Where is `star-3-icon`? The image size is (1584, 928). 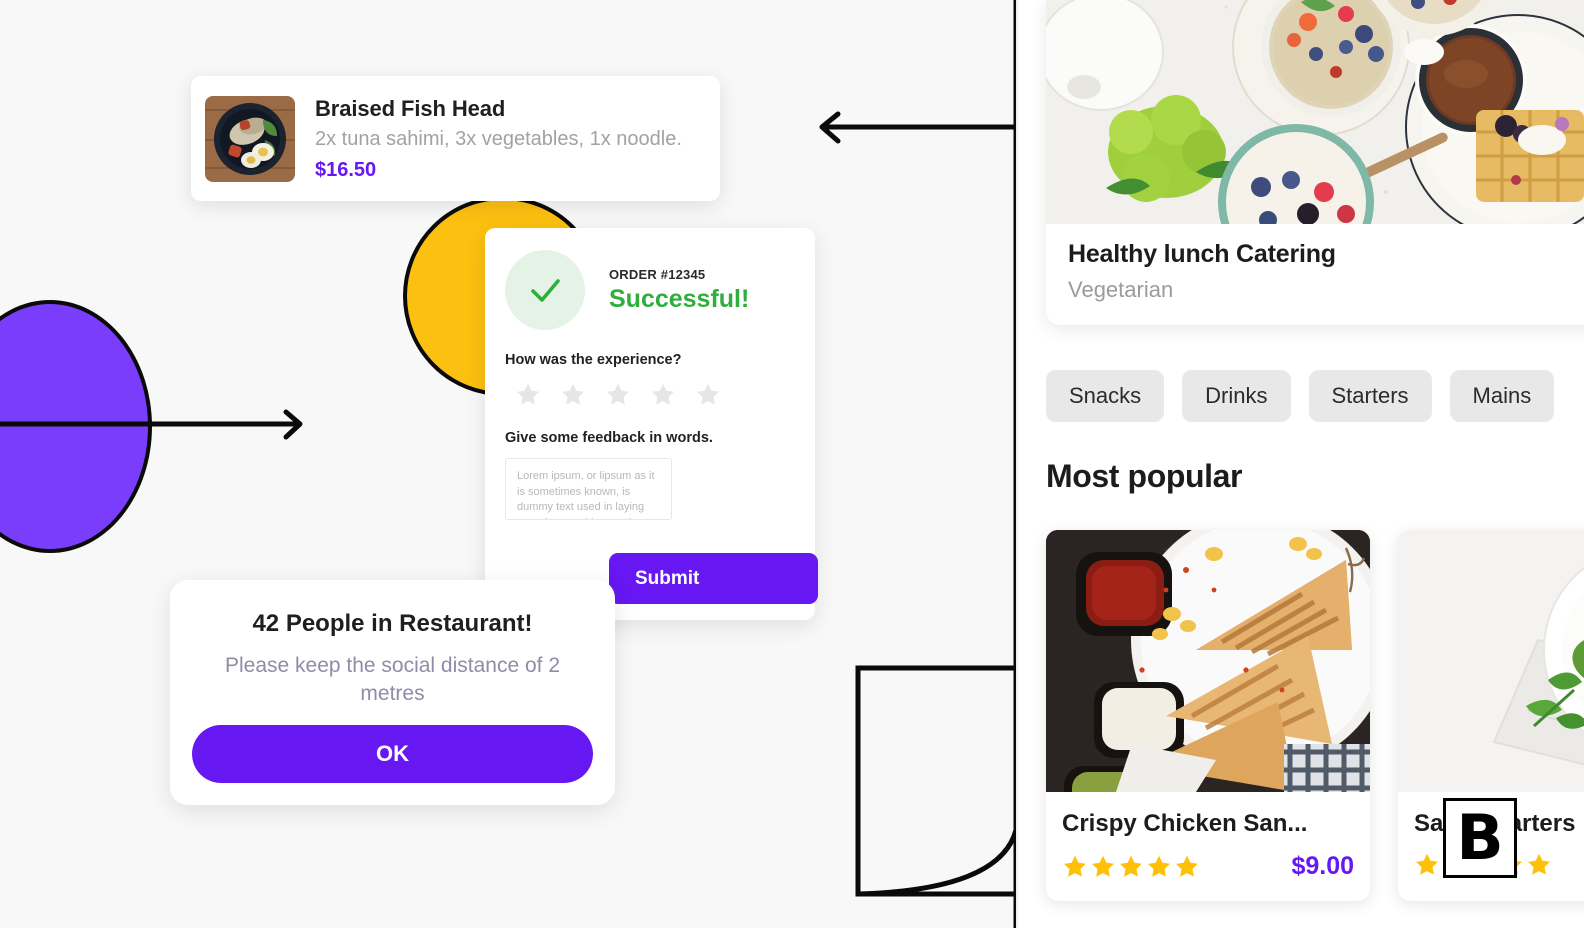 star-3-icon is located at coordinates (618, 395).